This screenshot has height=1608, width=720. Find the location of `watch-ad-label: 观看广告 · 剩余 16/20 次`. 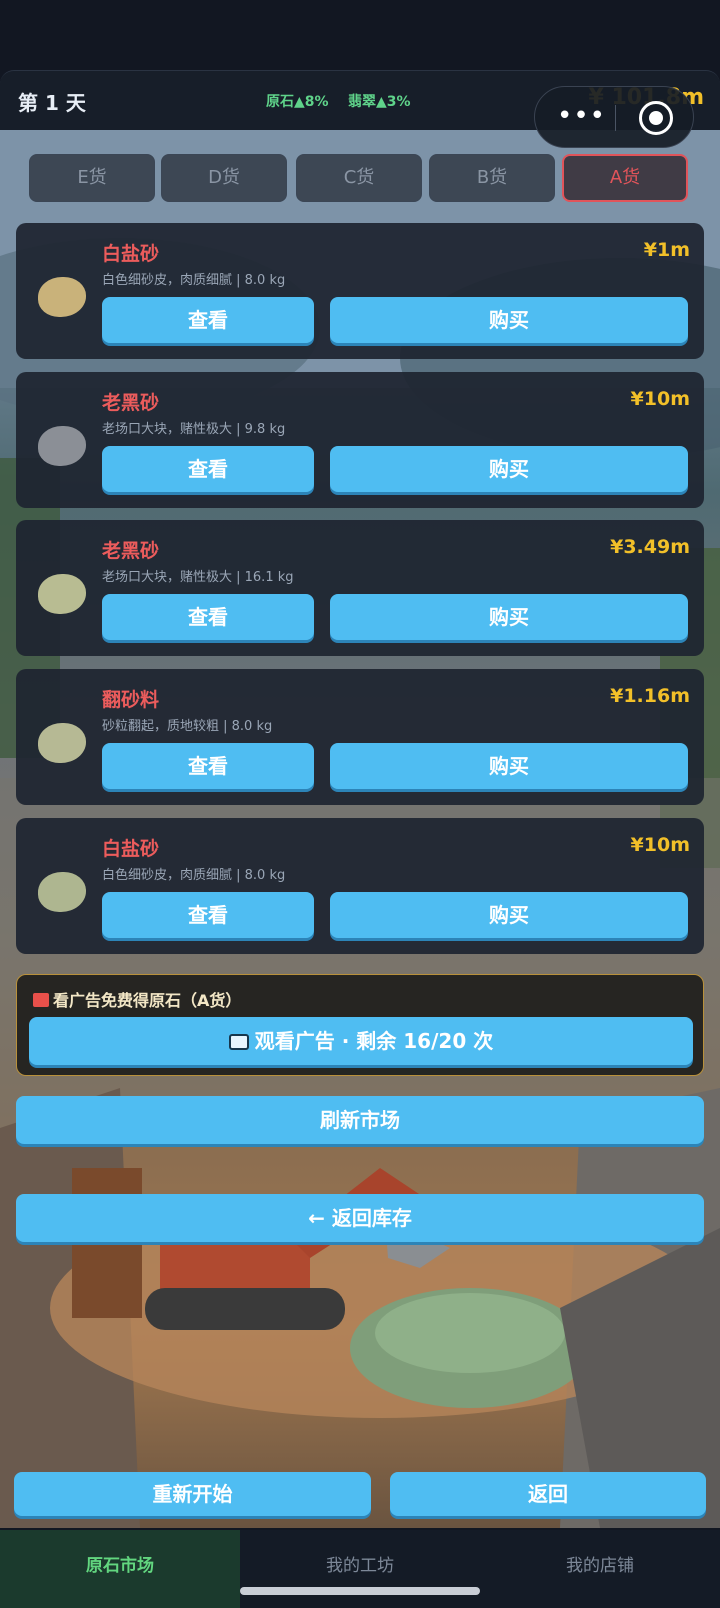

watch-ad-label: 观看广告 · 剩余 16/20 次 is located at coordinates (374, 1041).